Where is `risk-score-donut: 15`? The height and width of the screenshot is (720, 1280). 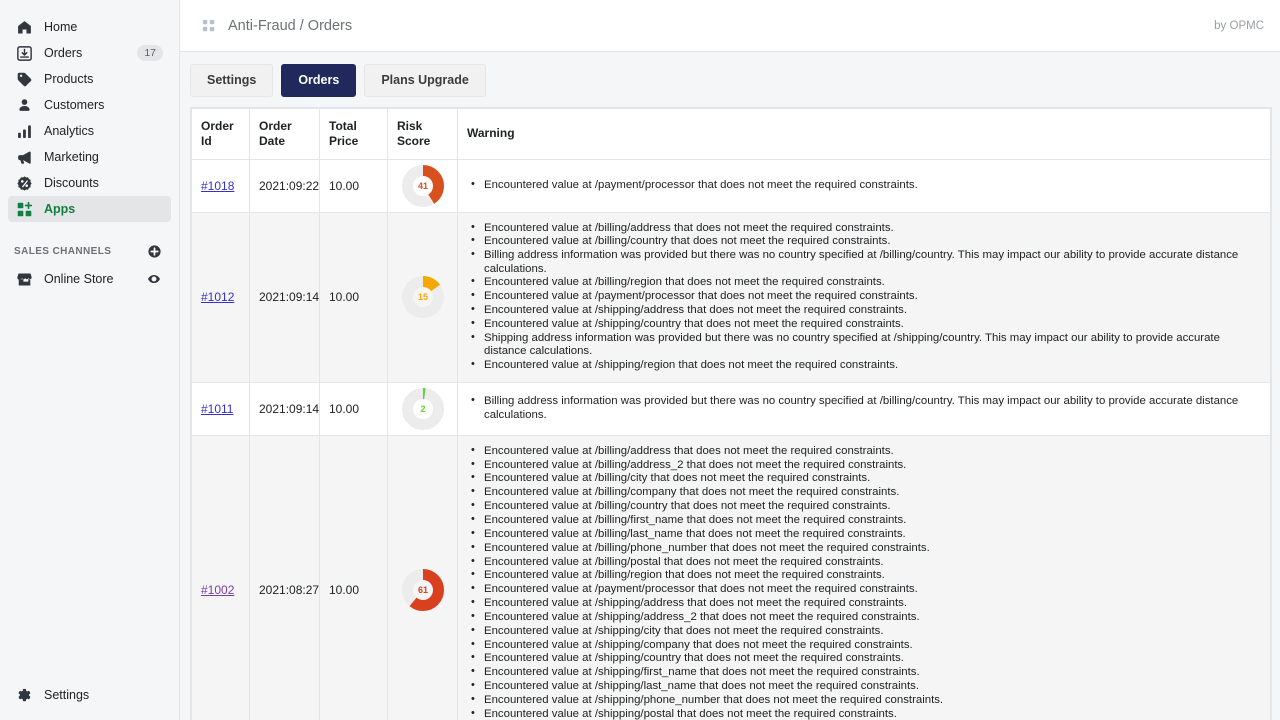 risk-score-donut: 15 is located at coordinates (422, 297).